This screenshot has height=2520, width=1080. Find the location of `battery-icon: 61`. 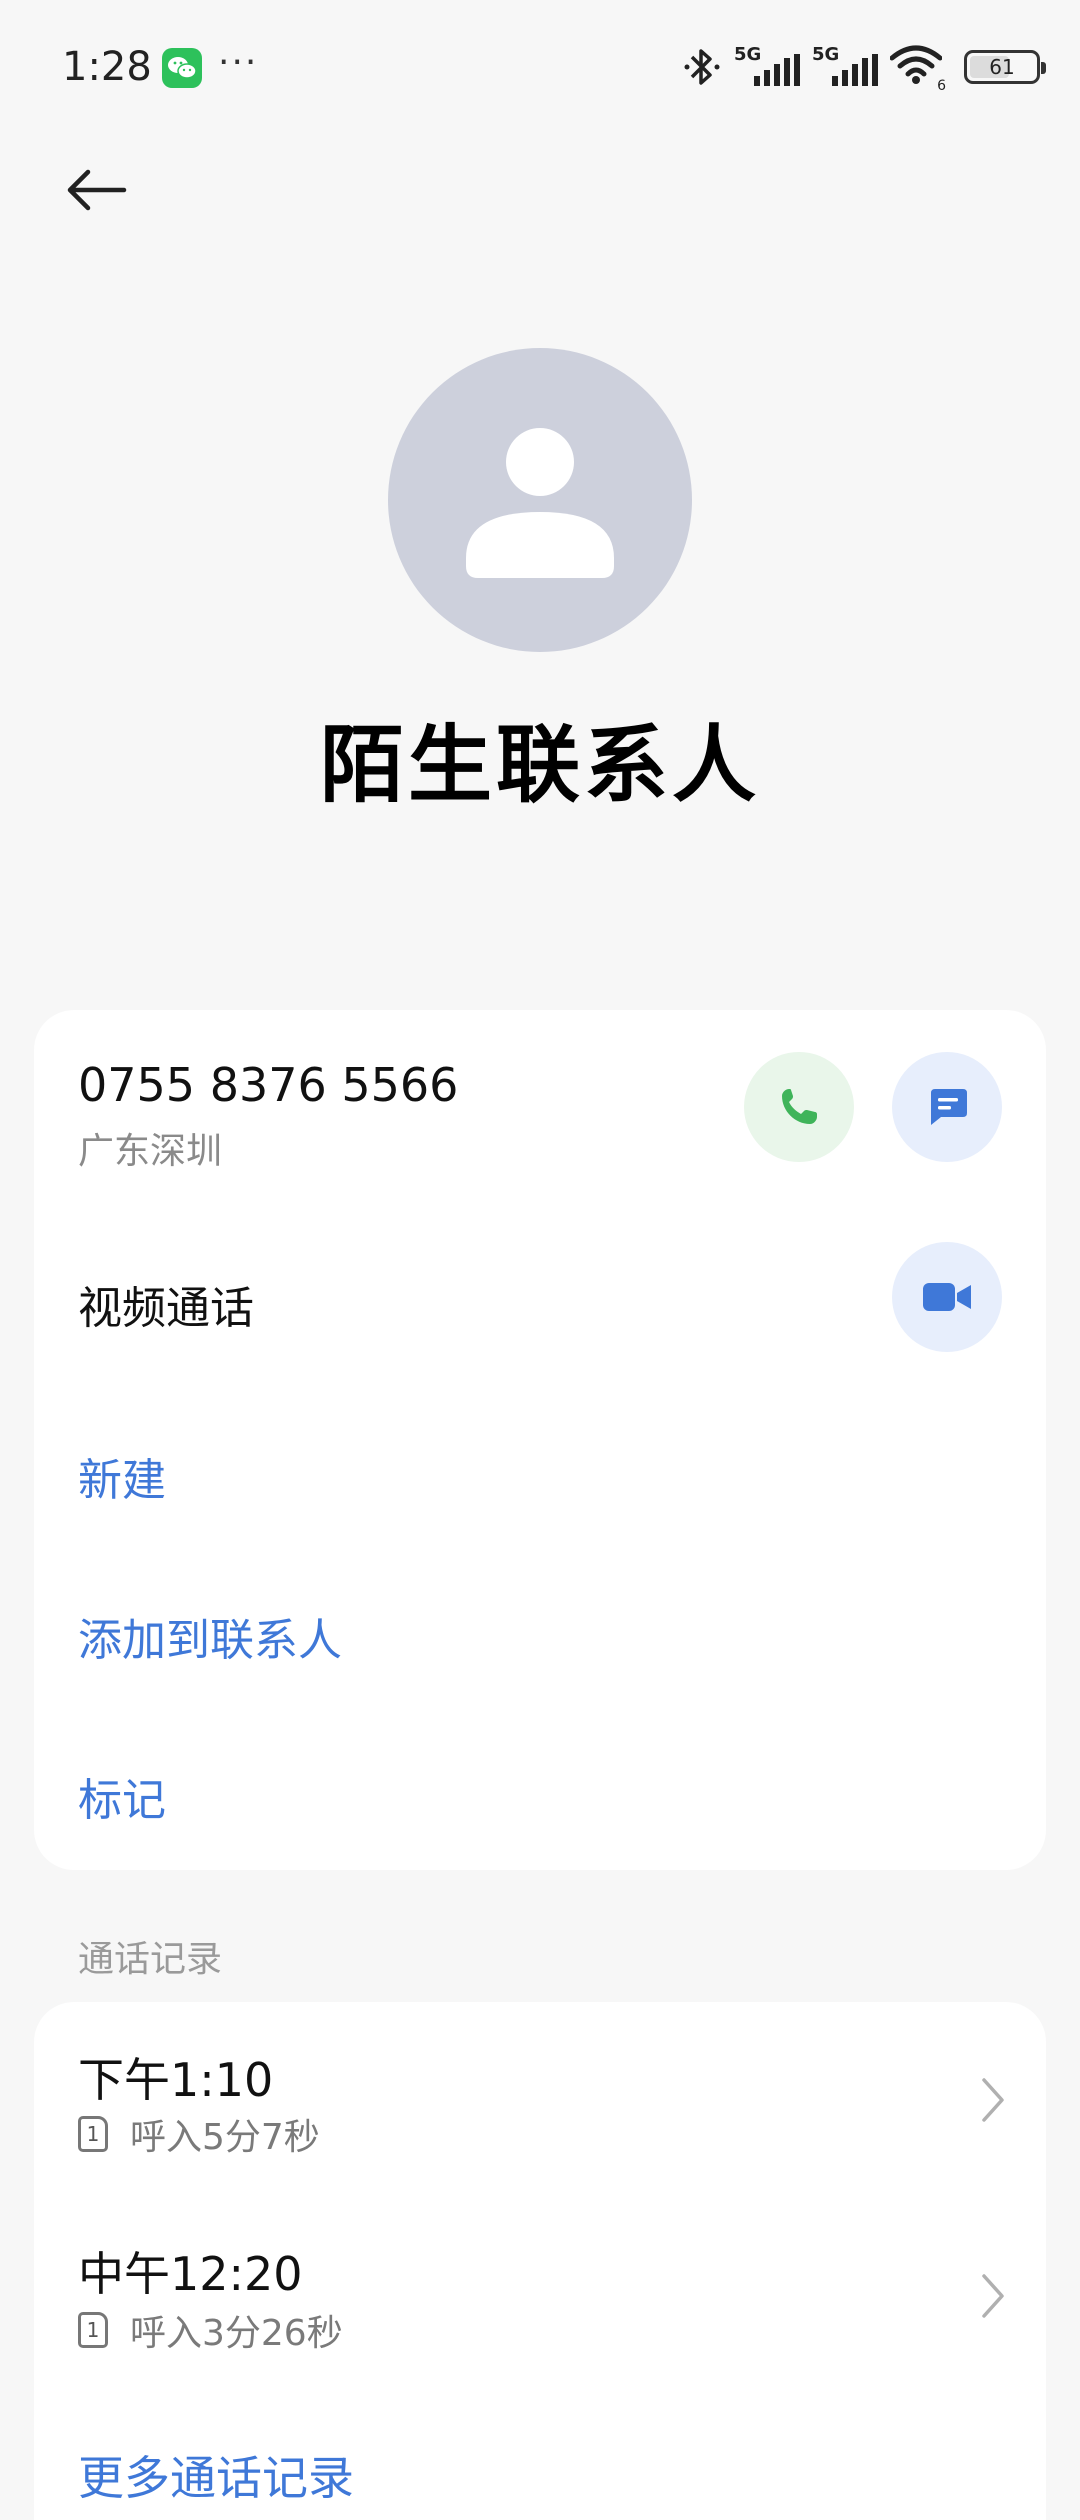

battery-icon: 61 is located at coordinates (1005, 67).